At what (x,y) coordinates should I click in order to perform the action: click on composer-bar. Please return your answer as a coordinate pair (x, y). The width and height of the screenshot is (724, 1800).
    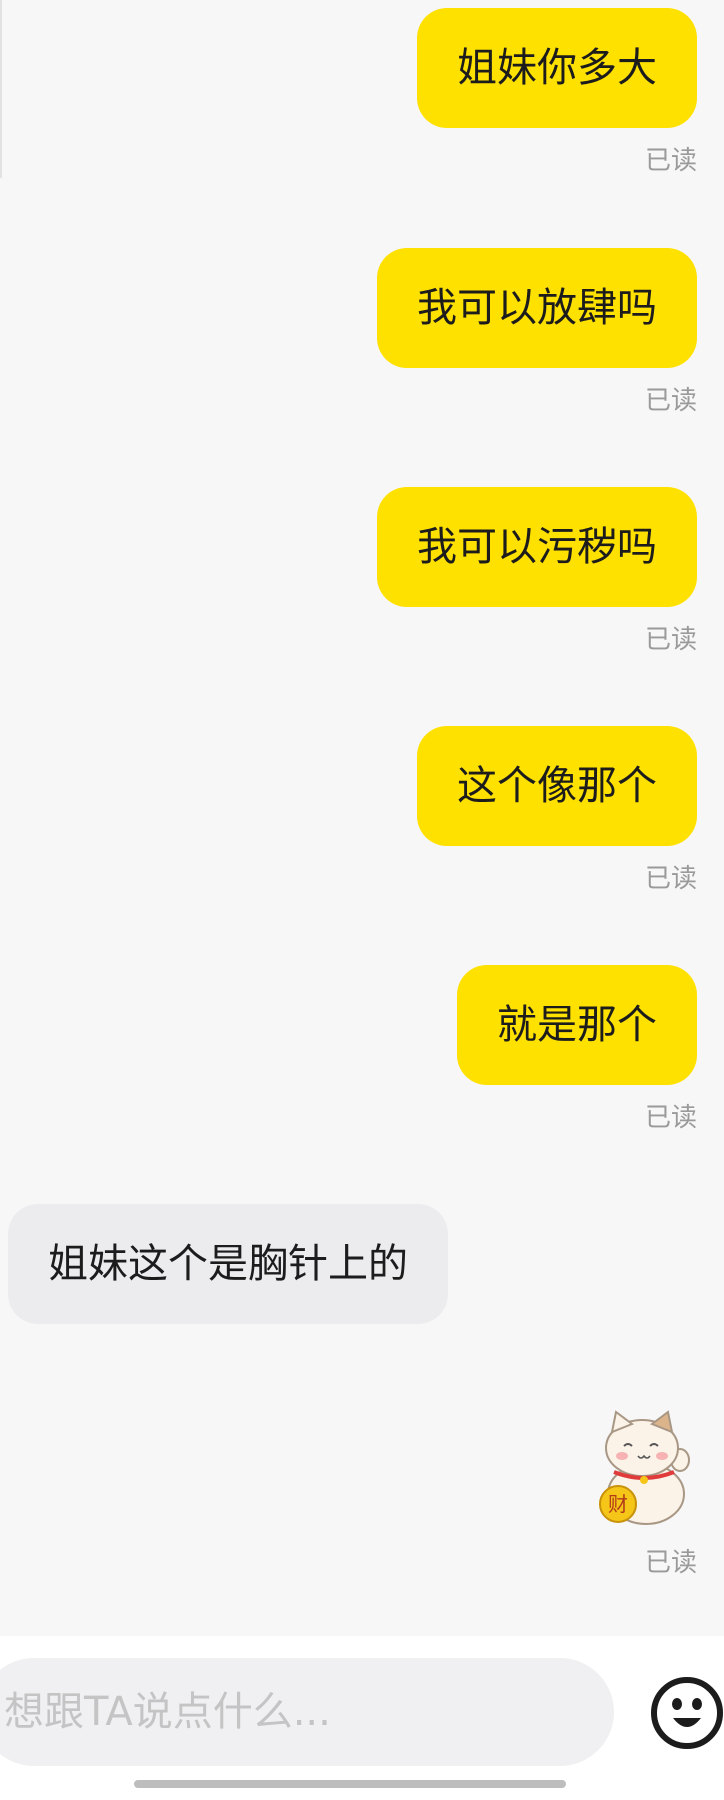
    Looking at the image, I should click on (362, 1718).